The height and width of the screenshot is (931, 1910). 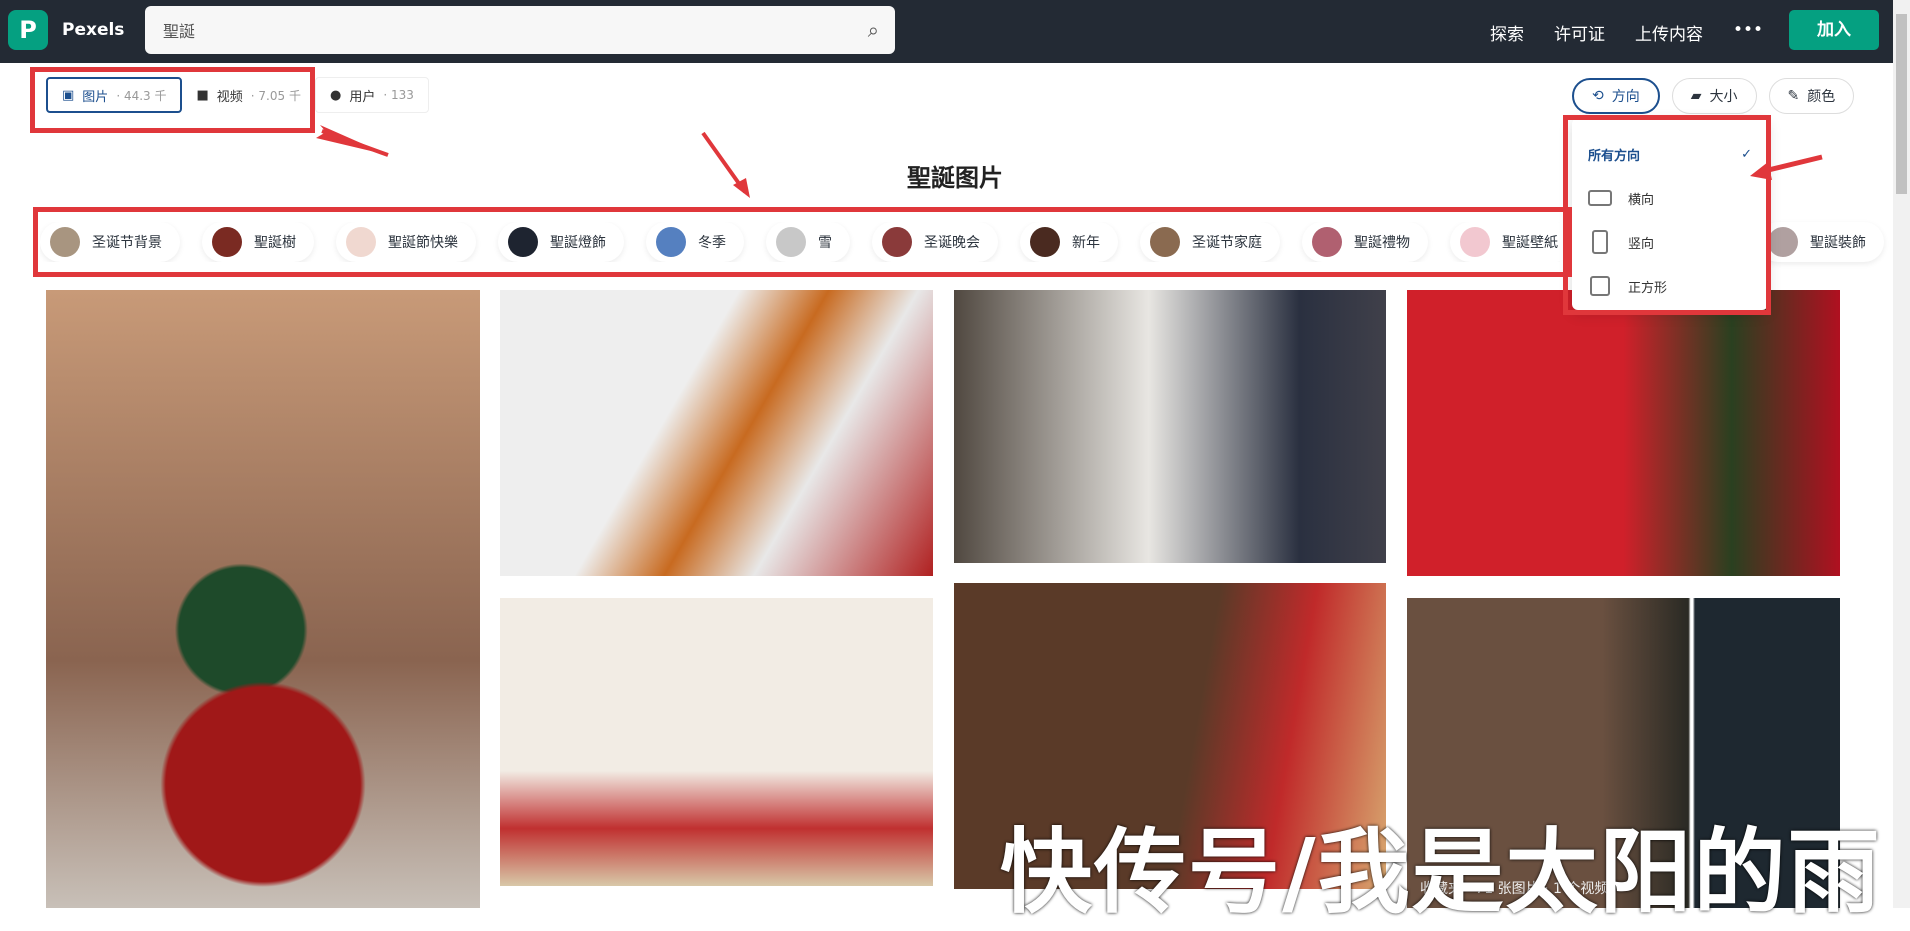 What do you see at coordinates (1761, 171) in the screenshot?
I see `arrow-annotation` at bounding box center [1761, 171].